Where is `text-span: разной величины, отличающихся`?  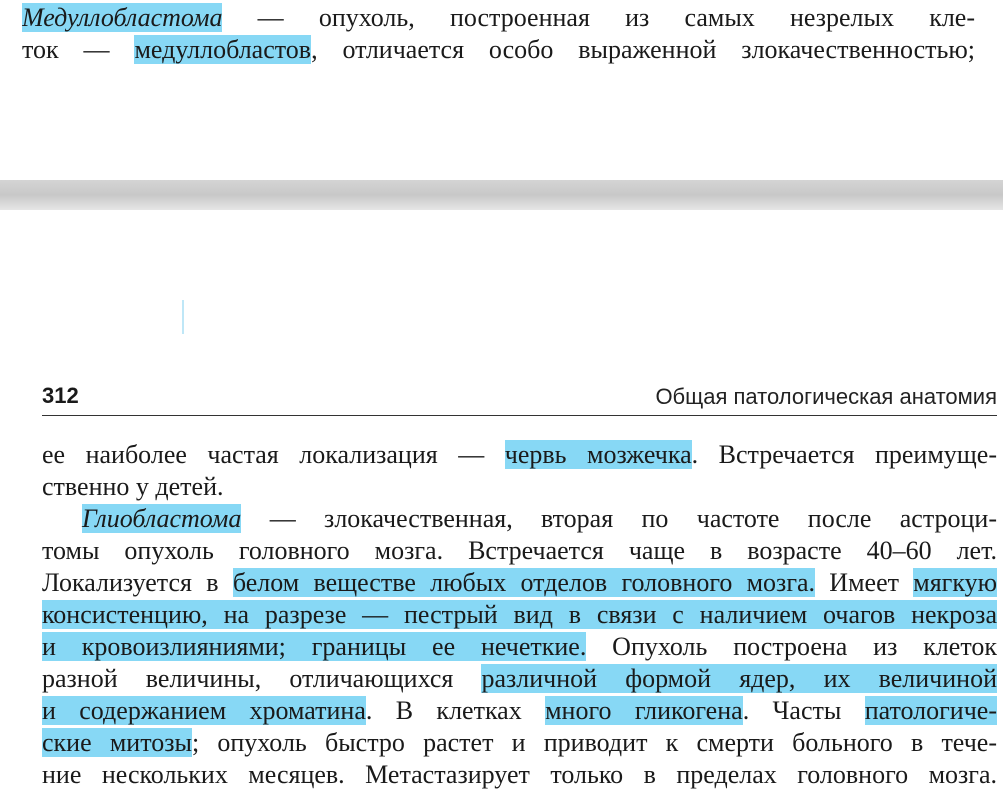 text-span: разной величины, отличающихся is located at coordinates (262, 678).